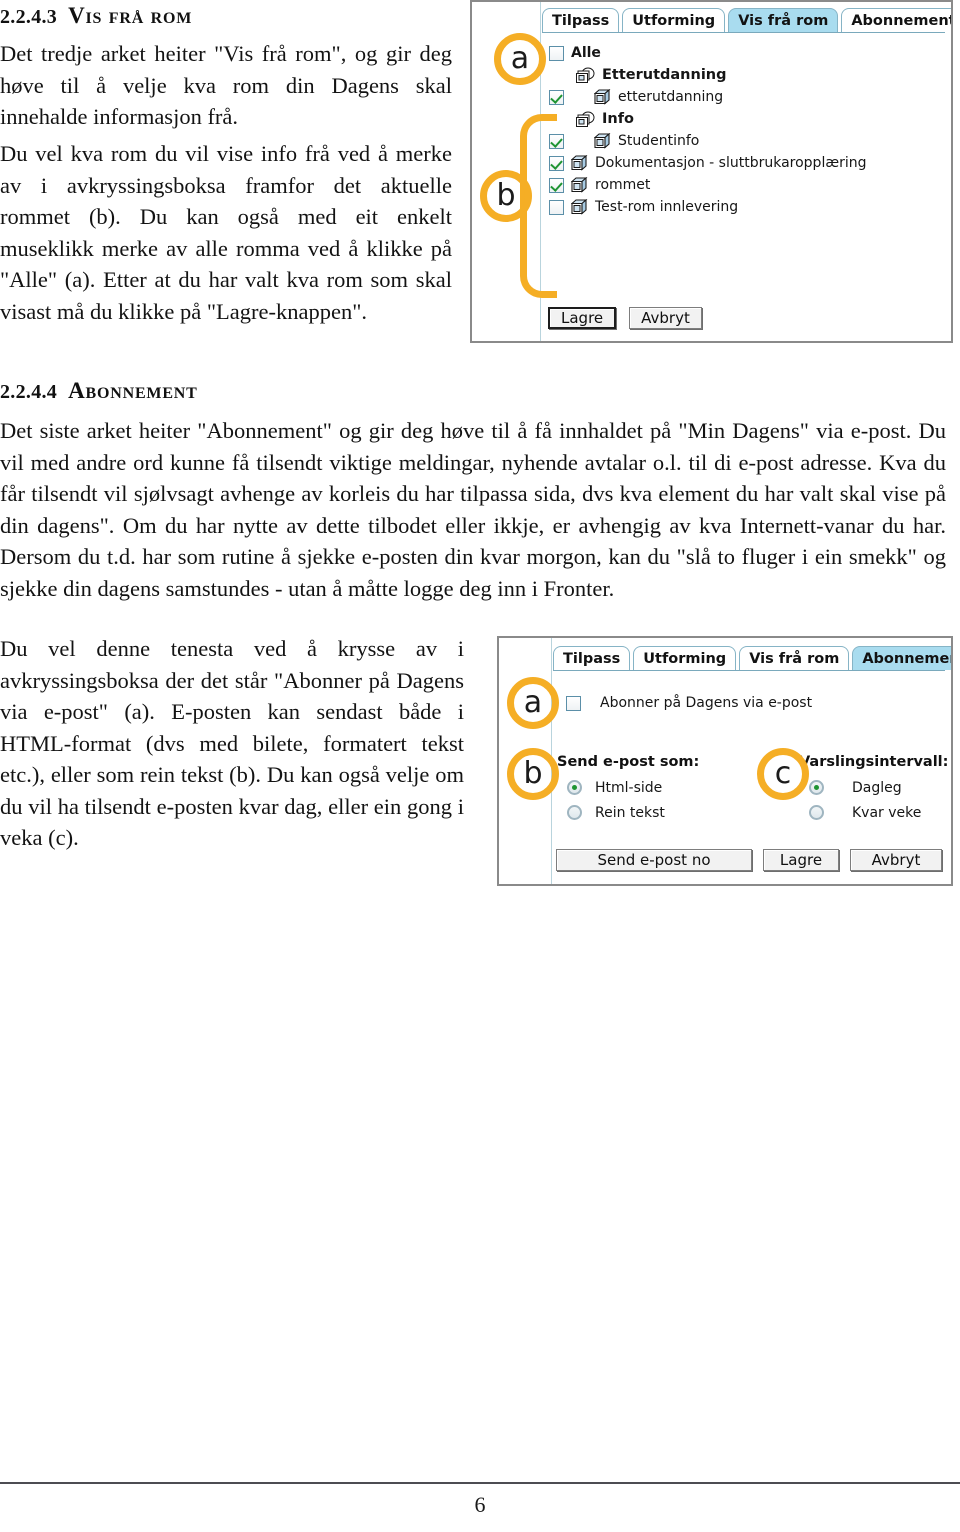 This screenshot has width=960, height=1532. What do you see at coordinates (887, 812) in the screenshot?
I see `radio-label: Kvar veke` at bounding box center [887, 812].